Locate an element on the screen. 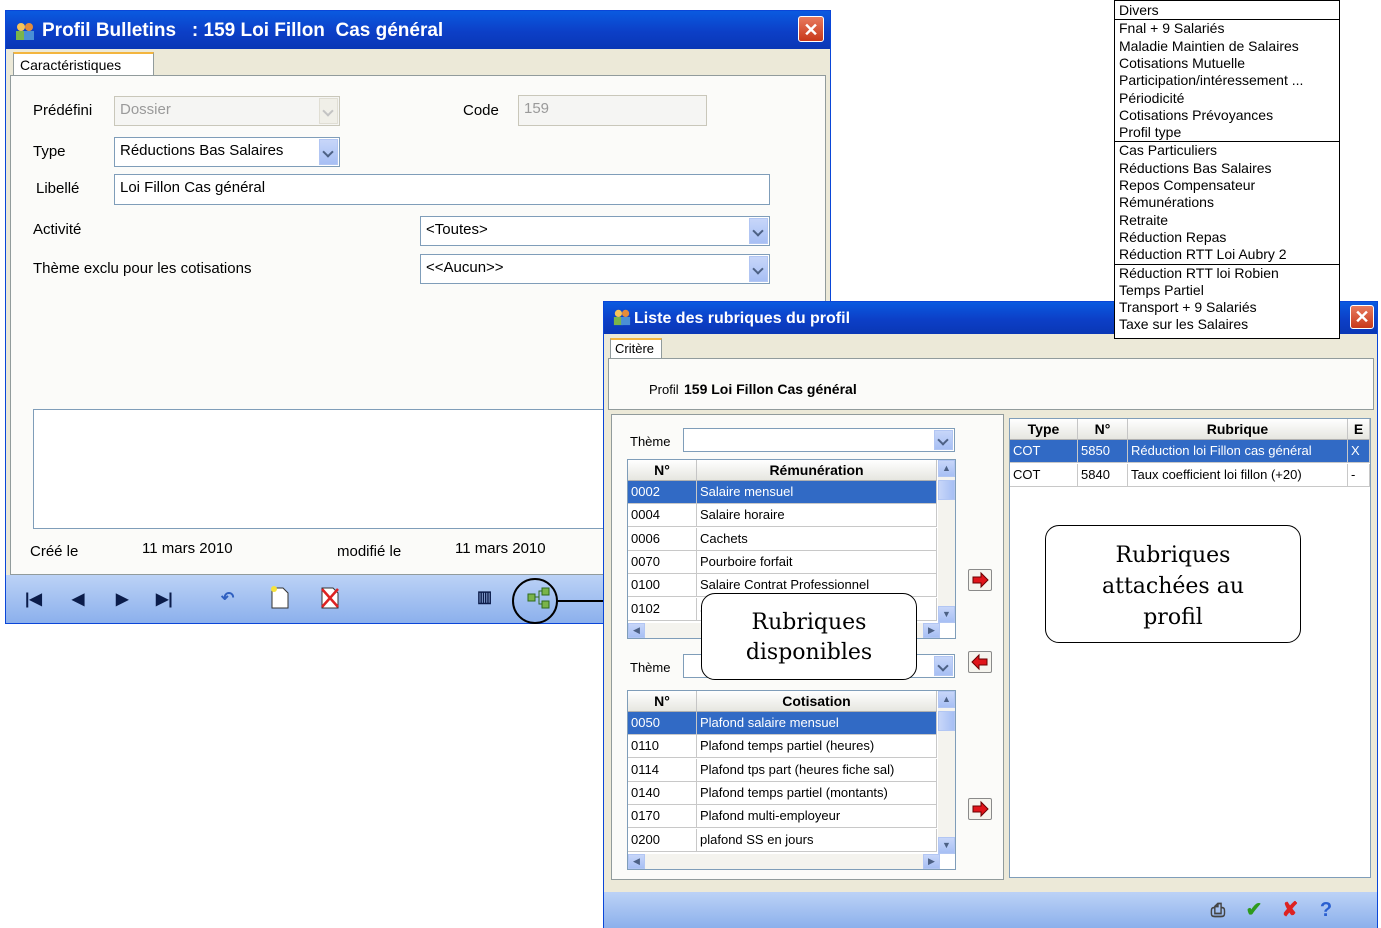 The image size is (1381, 928). right-cell: 5850 is located at coordinates (1103, 451).